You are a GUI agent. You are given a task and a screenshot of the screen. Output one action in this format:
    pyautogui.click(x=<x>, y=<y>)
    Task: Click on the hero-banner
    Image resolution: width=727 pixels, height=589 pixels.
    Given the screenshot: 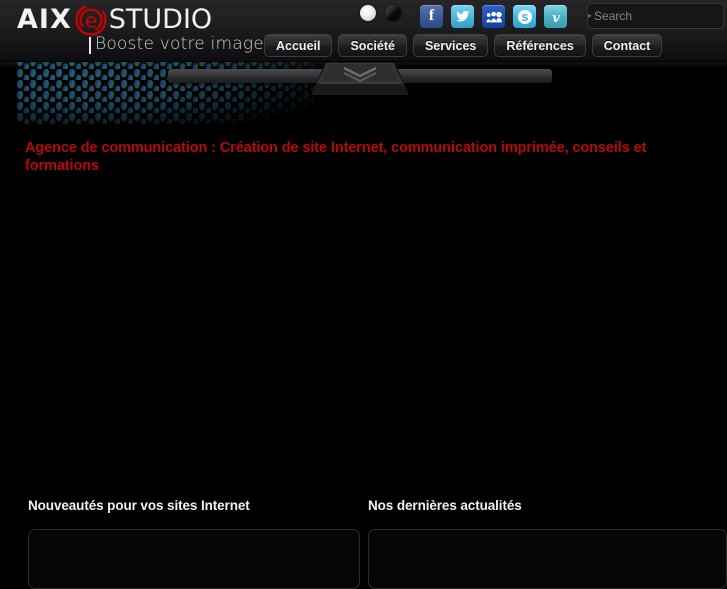 What is the action you would take?
    pyautogui.click(x=363, y=93)
    